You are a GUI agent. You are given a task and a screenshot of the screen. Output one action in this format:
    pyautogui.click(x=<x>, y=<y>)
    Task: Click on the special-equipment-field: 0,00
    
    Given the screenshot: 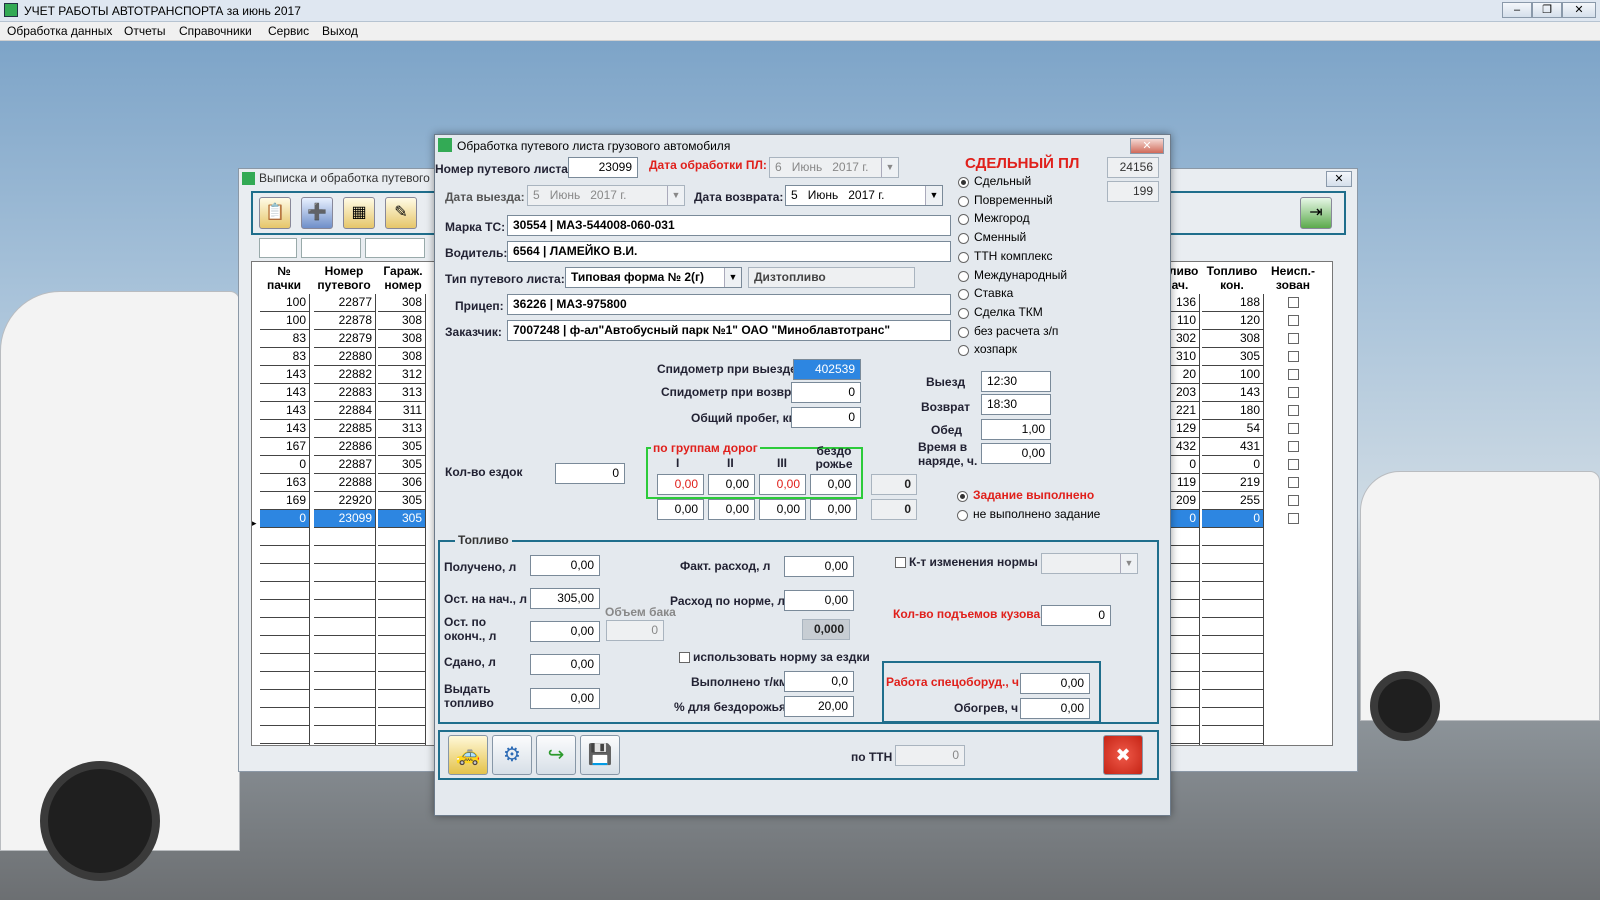 What is the action you would take?
    pyautogui.click(x=1055, y=683)
    